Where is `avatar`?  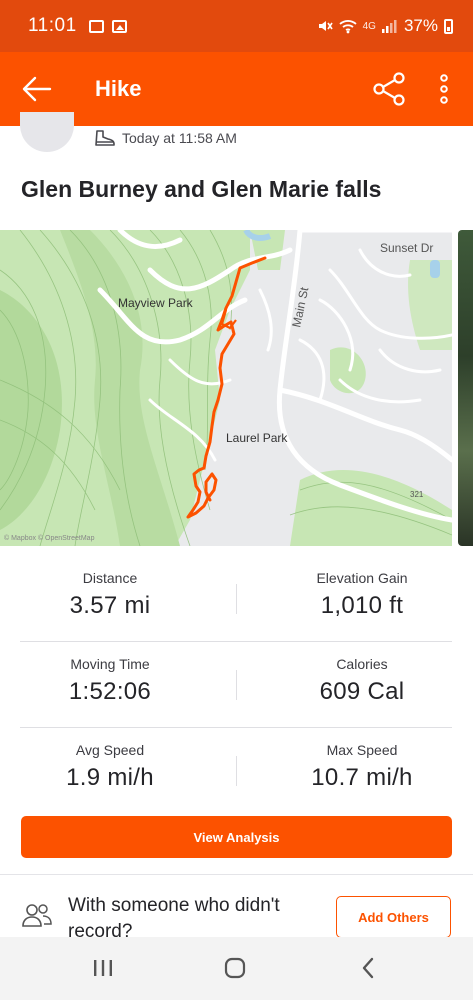
avatar is located at coordinates (47, 132).